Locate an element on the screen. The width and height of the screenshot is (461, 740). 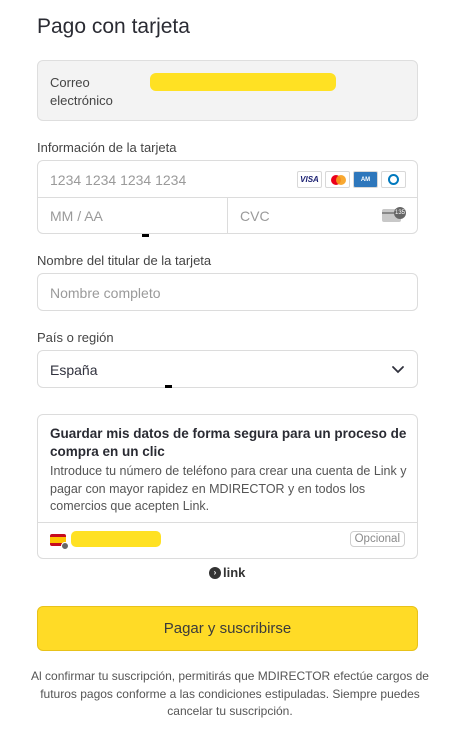
country-value: España is located at coordinates (74, 370).